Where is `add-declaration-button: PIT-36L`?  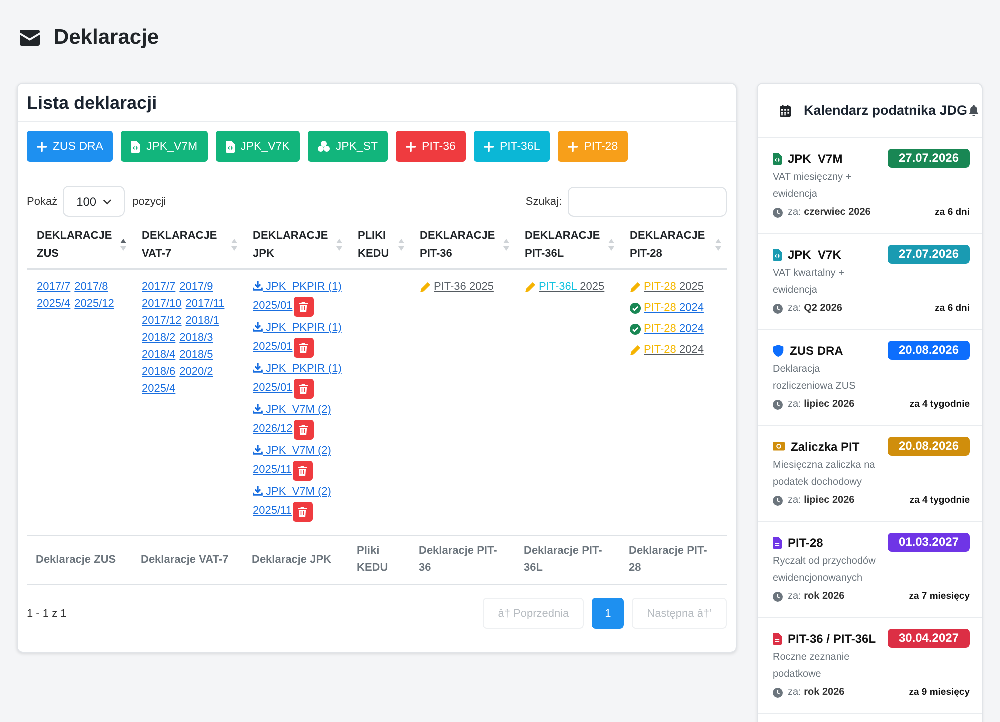
add-declaration-button: PIT-36L is located at coordinates (512, 146).